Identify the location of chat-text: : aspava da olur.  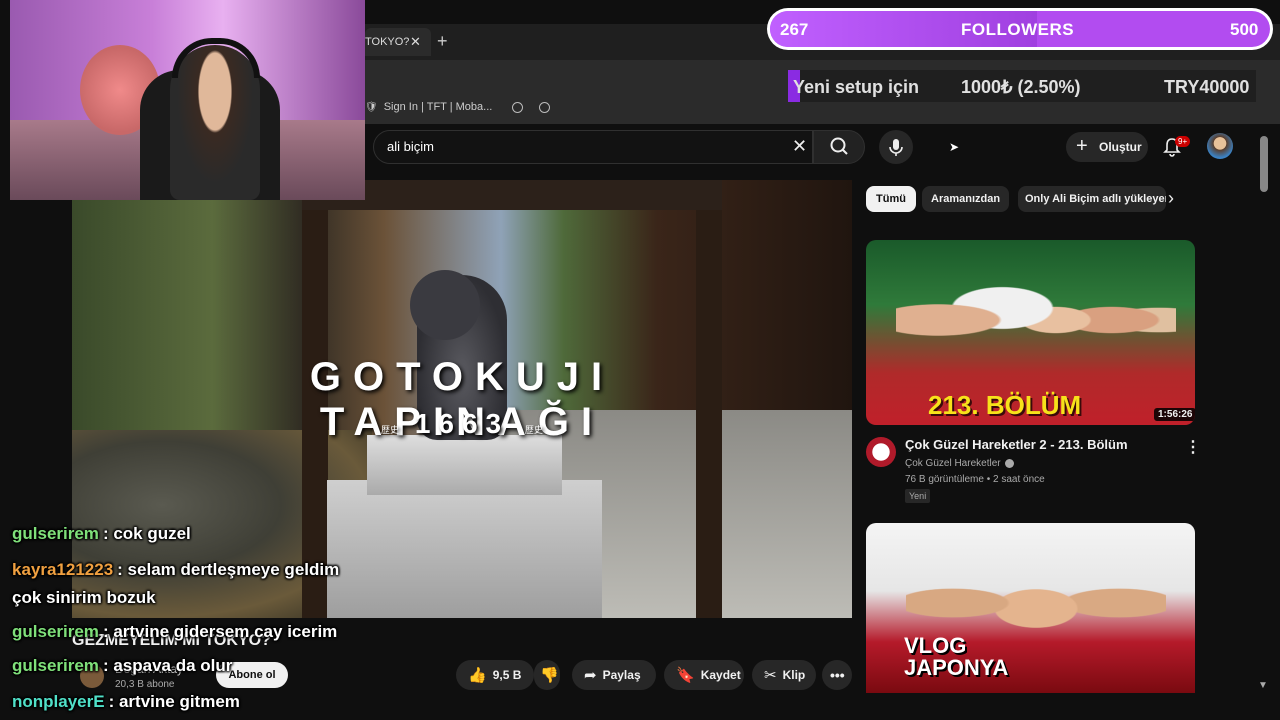
(167, 665).